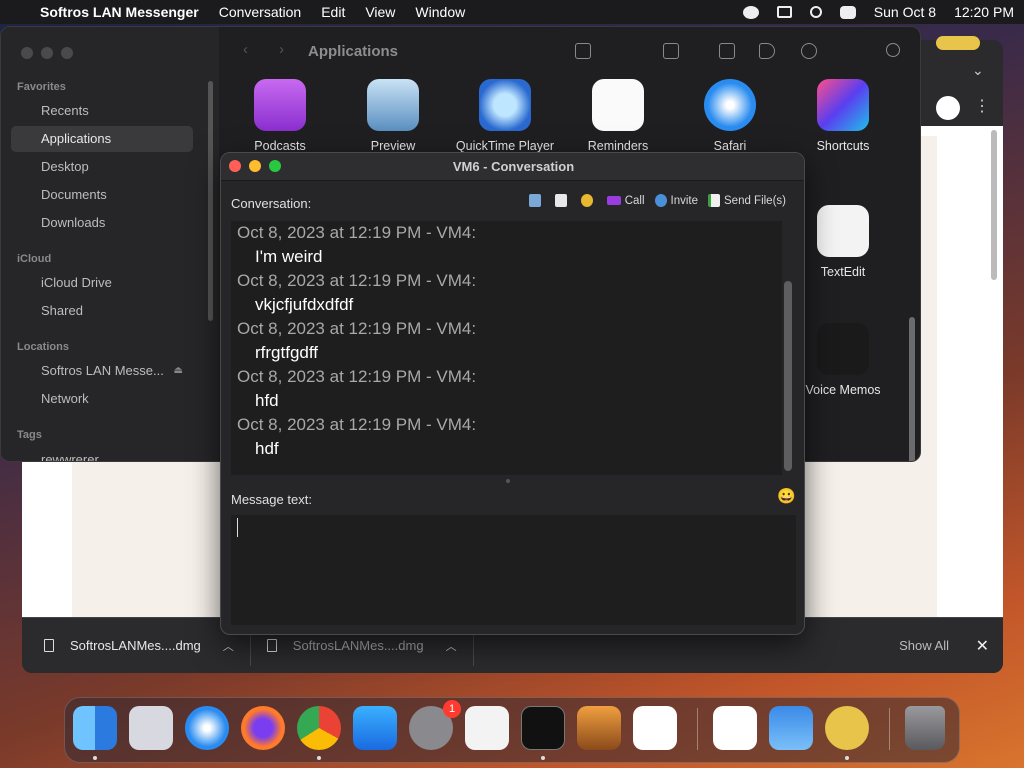 The height and width of the screenshot is (768, 1024). What do you see at coordinates (508, 481) in the screenshot?
I see `pane-splitter-handle` at bounding box center [508, 481].